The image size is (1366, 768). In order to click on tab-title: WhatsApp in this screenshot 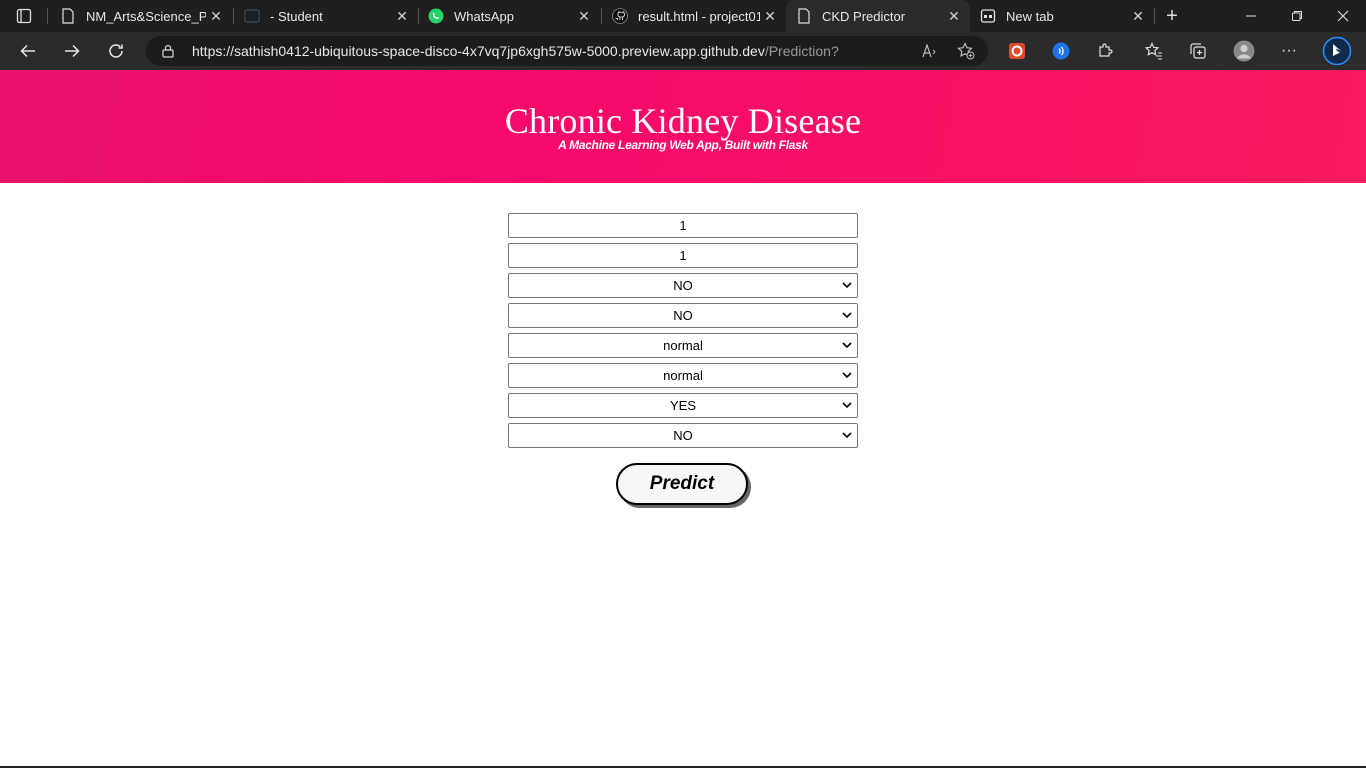, I will do `click(484, 16)`.